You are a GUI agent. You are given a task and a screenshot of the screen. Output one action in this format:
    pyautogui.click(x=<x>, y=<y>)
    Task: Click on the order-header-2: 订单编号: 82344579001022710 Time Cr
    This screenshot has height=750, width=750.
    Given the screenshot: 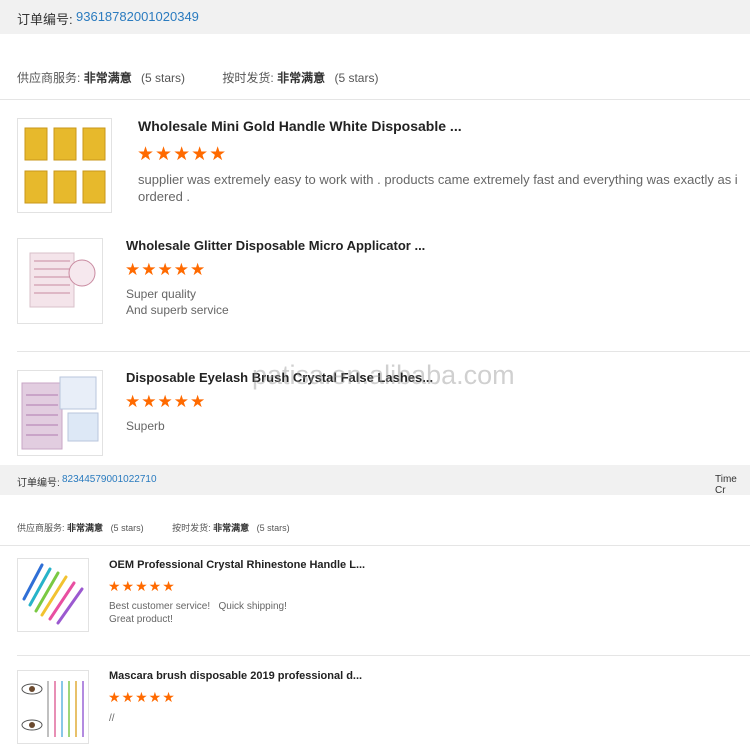 What is the action you would take?
    pyautogui.click(x=375, y=480)
    